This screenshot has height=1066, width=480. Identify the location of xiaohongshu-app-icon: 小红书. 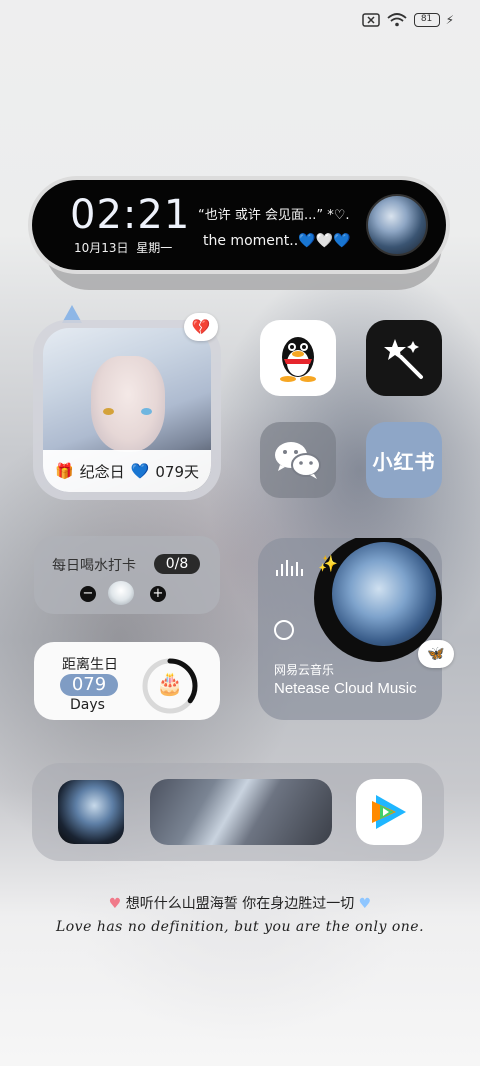
(404, 460).